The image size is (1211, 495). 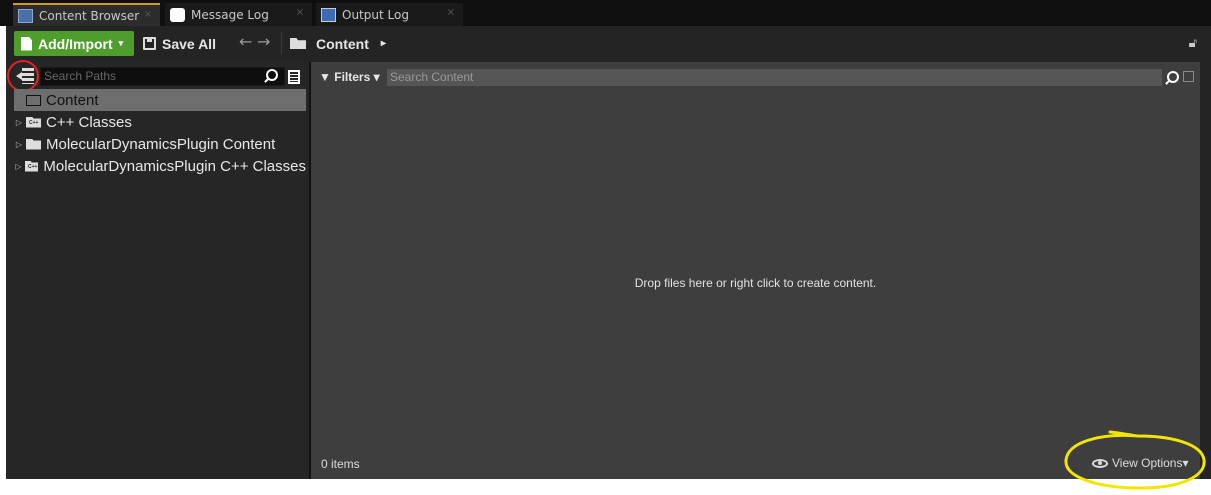 What do you see at coordinates (149, 43) in the screenshot?
I see `save-icon` at bounding box center [149, 43].